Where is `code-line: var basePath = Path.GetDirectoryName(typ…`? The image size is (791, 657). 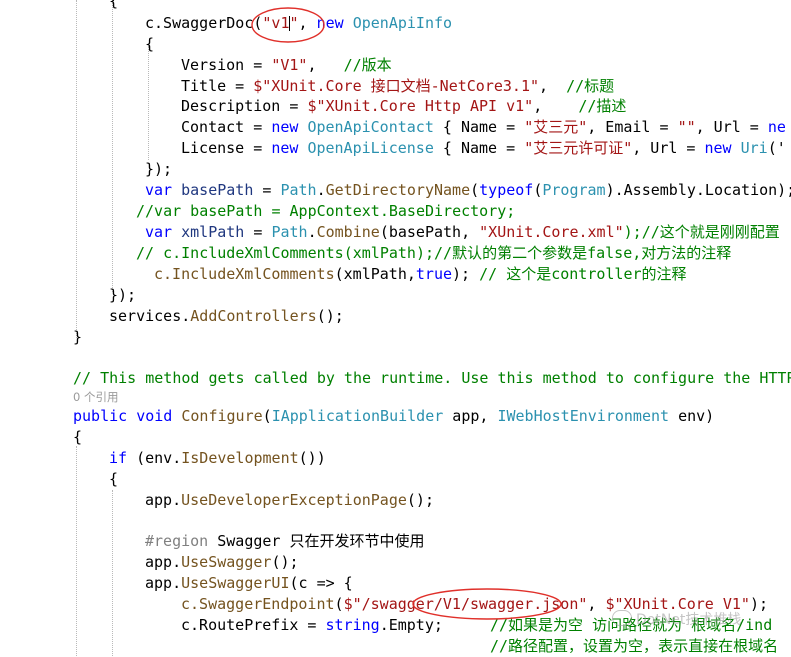 code-line: var basePath = Path.GetDirectoryName(typ… is located at coordinates (468, 190).